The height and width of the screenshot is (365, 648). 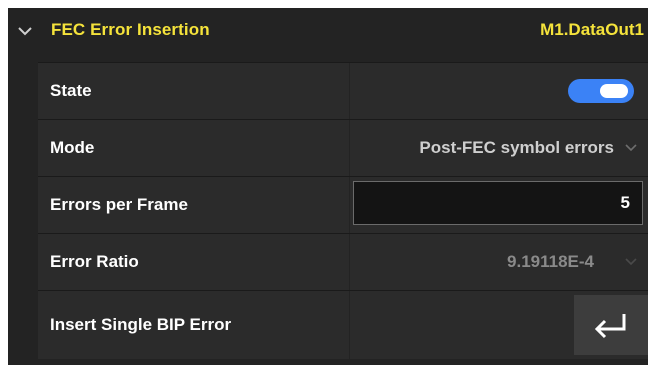 I want to click on error-ratio-label: Error Ratio, so click(x=94, y=261).